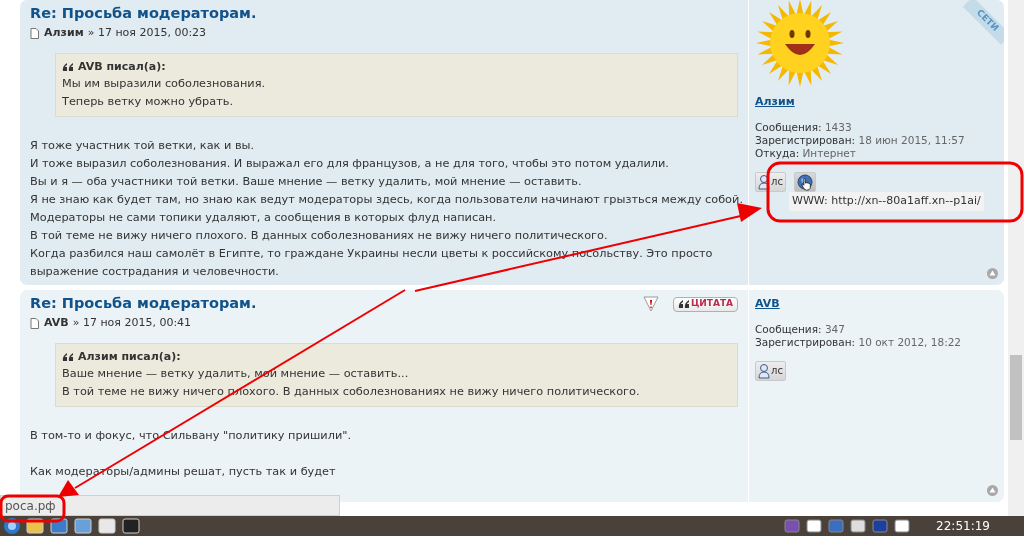 The height and width of the screenshot is (536, 1024). I want to click on hand-cursor-icon, so click(805, 184).